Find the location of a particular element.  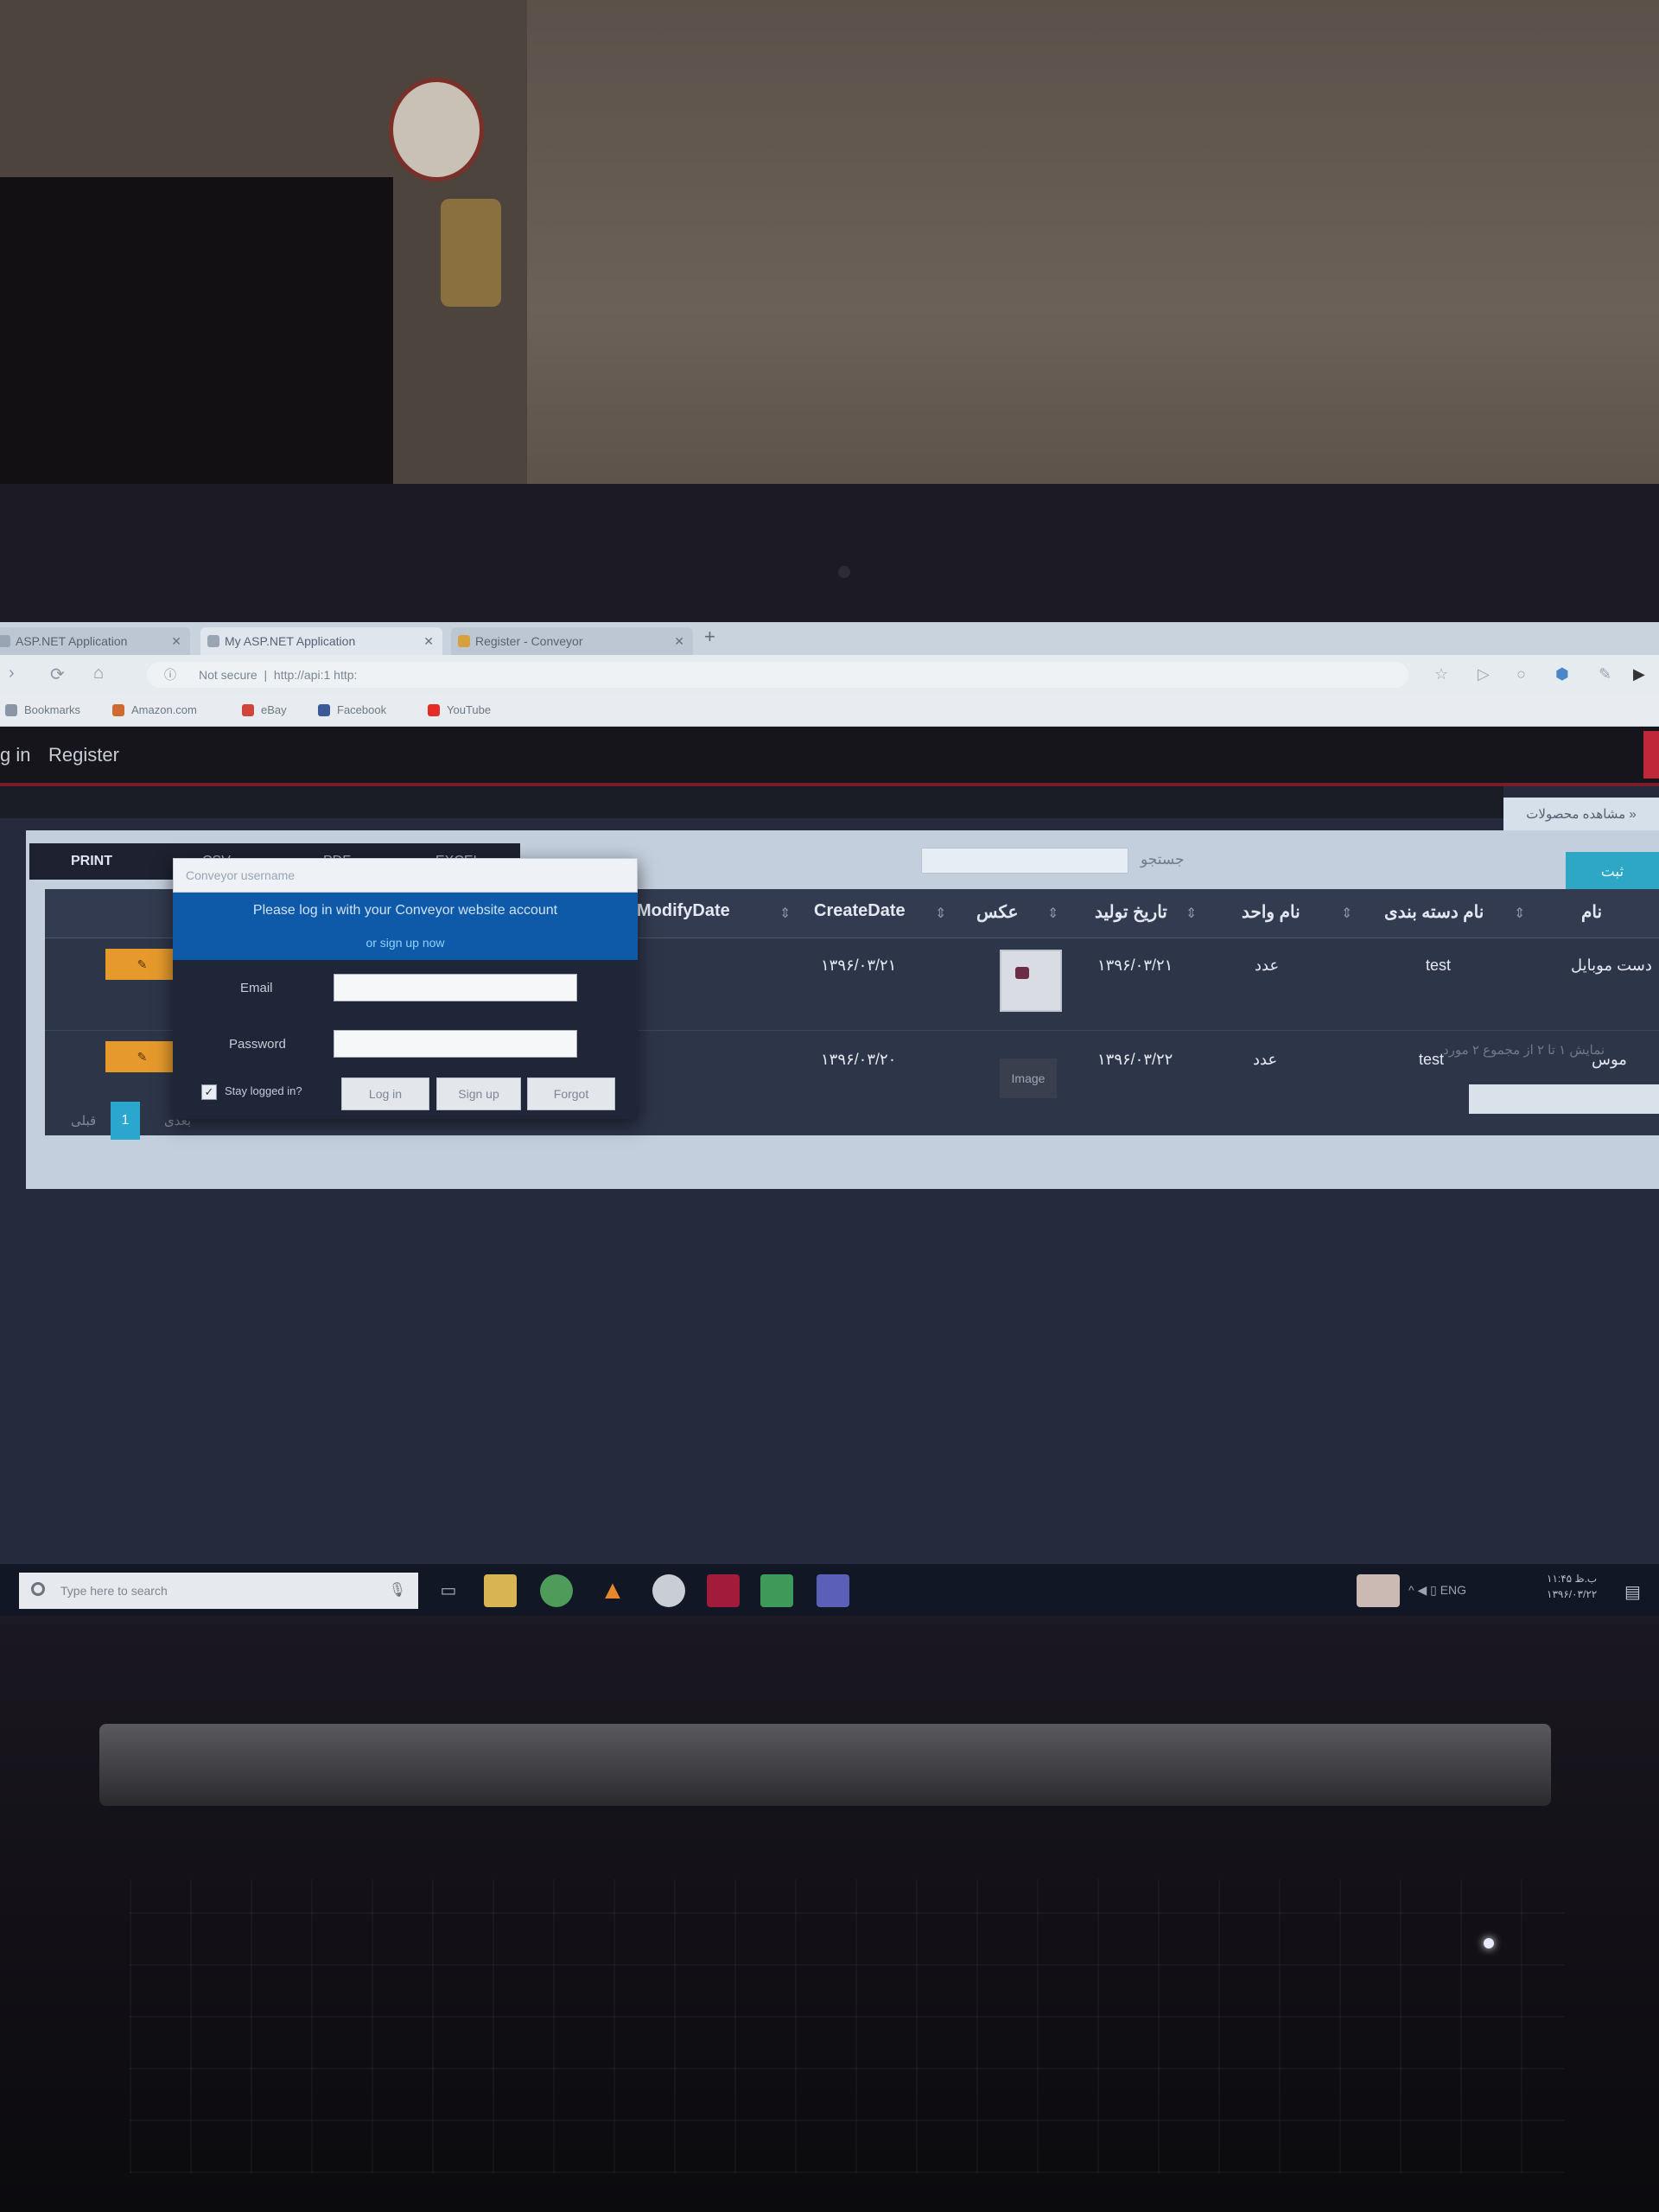

home-icon: ⌂ is located at coordinates (98, 673).